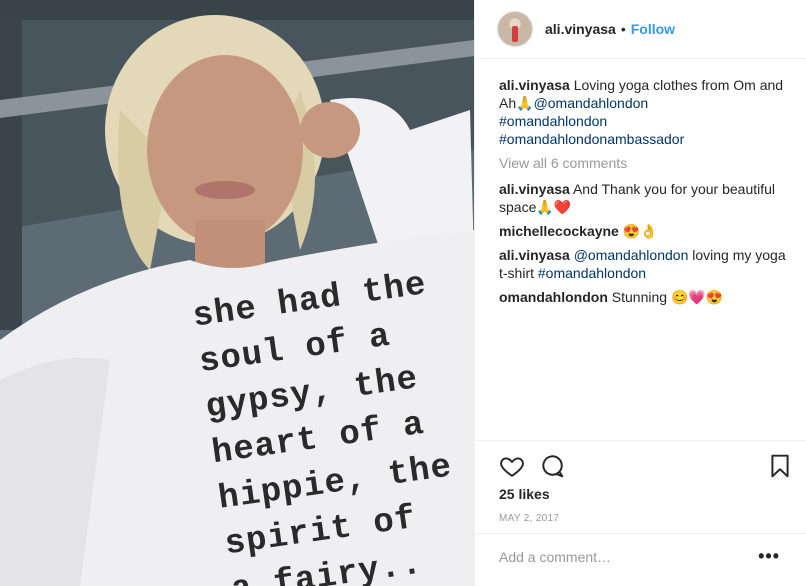 This screenshot has height=586, width=806. Describe the element at coordinates (667, 297) in the screenshot. I see `comment-text: Stunning 😊💗😍` at that location.